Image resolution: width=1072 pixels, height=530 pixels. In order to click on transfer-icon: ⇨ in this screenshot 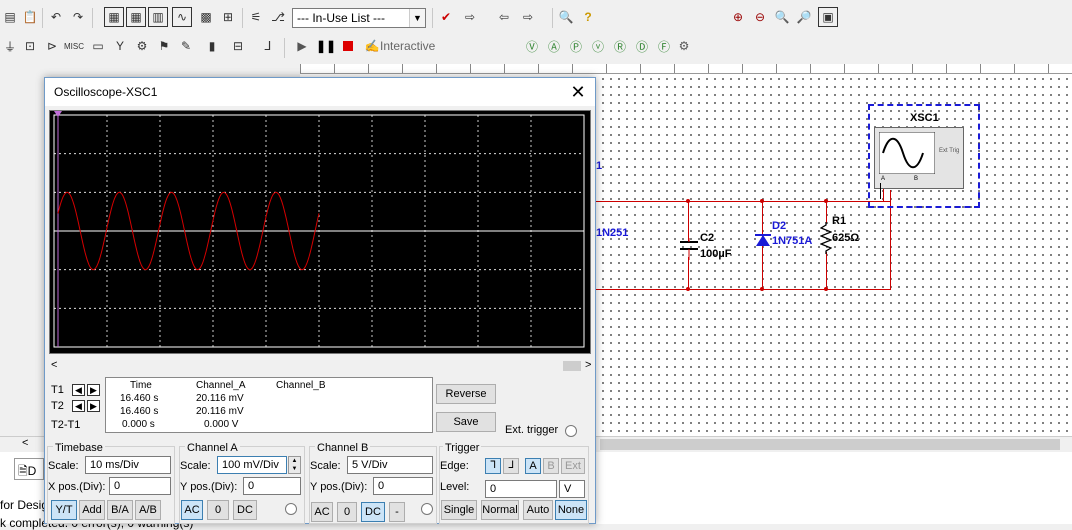, I will do `click(470, 17)`.